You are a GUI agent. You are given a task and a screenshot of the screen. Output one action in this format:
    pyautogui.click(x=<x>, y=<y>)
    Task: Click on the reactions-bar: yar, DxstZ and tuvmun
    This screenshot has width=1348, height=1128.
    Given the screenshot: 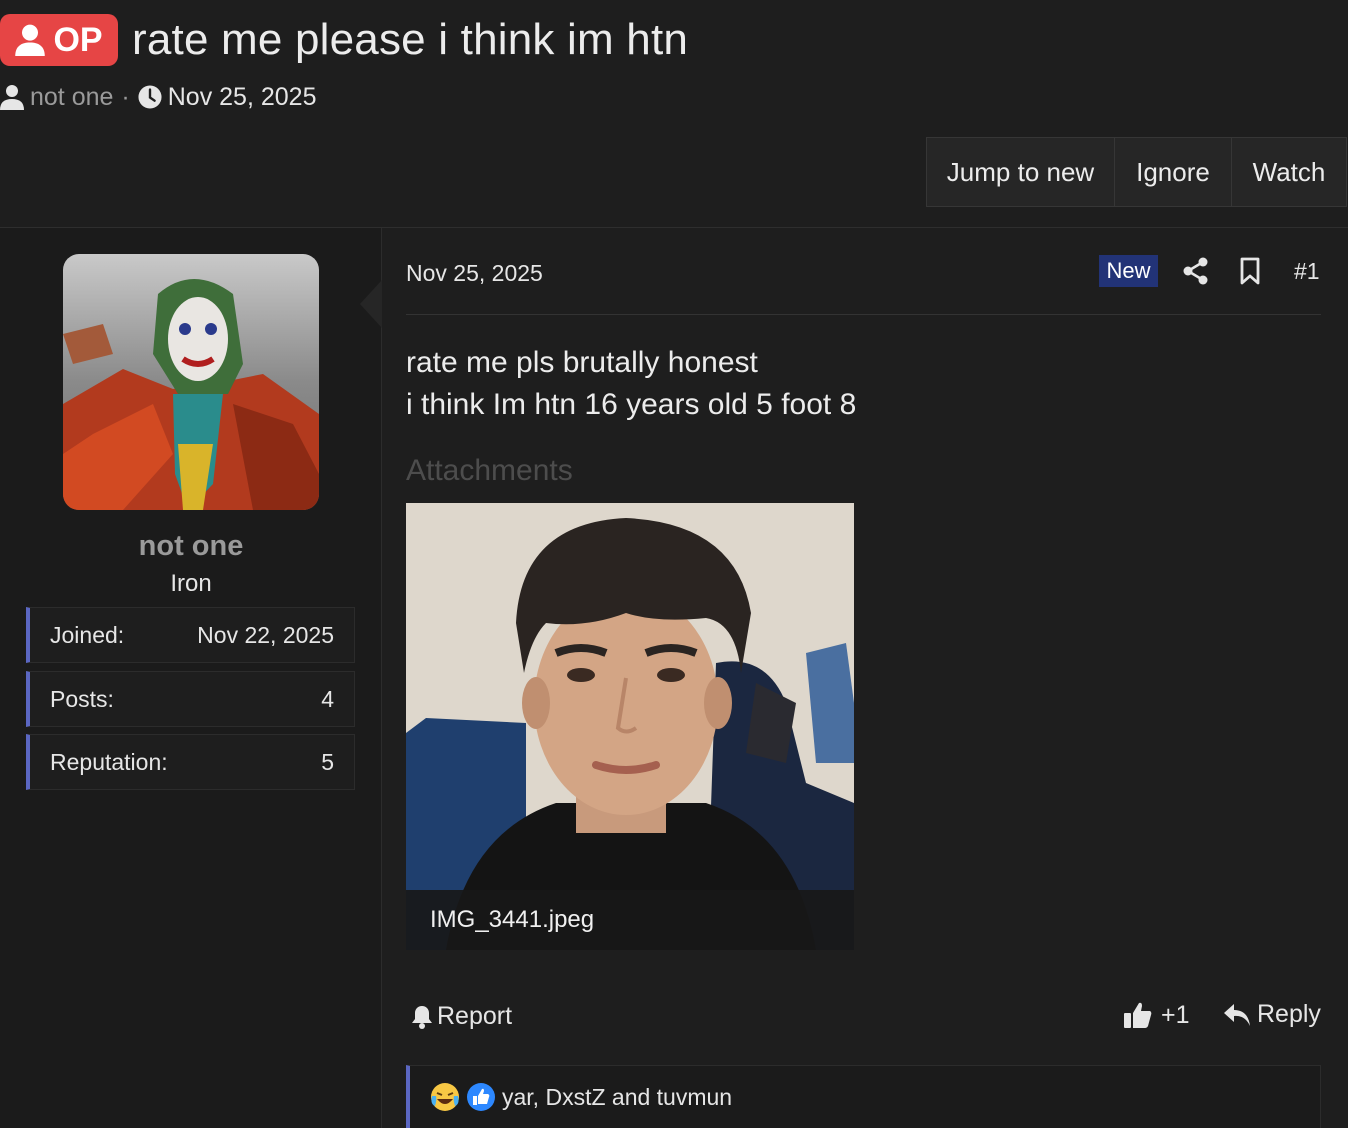 What is the action you would take?
    pyautogui.click(x=863, y=1096)
    